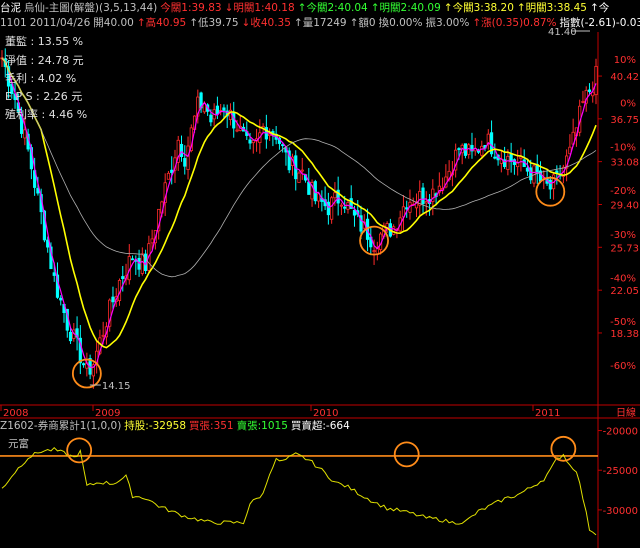  Describe the element at coordinates (628, 104) in the screenshot. I see `pct-tick-label: 0%` at that location.